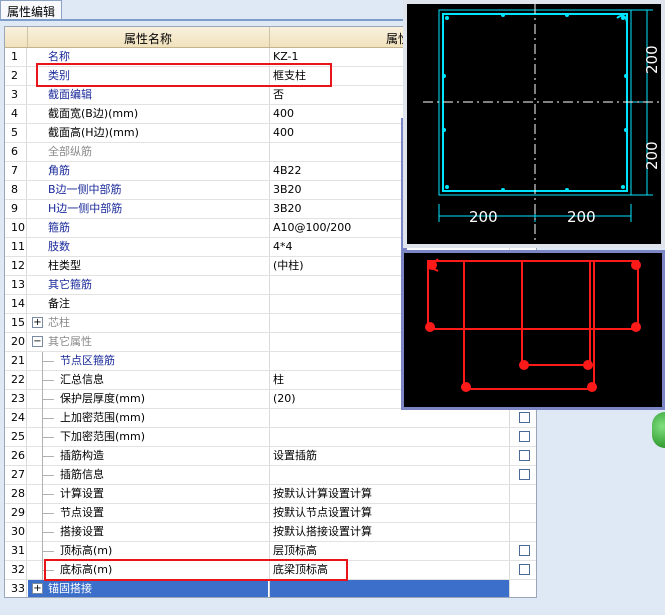 Image resolution: width=665 pixels, height=615 pixels. What do you see at coordinates (82, 493) in the screenshot?
I see `property-name-label: 计算设置` at bounding box center [82, 493].